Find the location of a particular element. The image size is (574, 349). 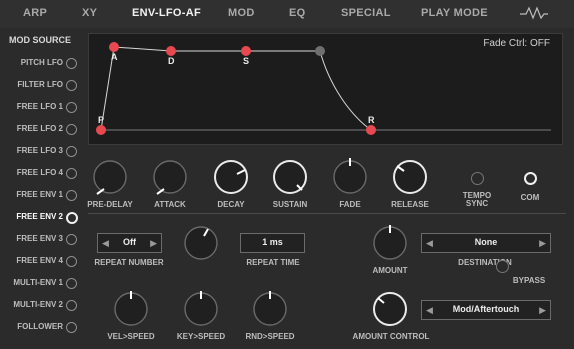

sustain-label: SUSTAIN is located at coordinates (290, 204).